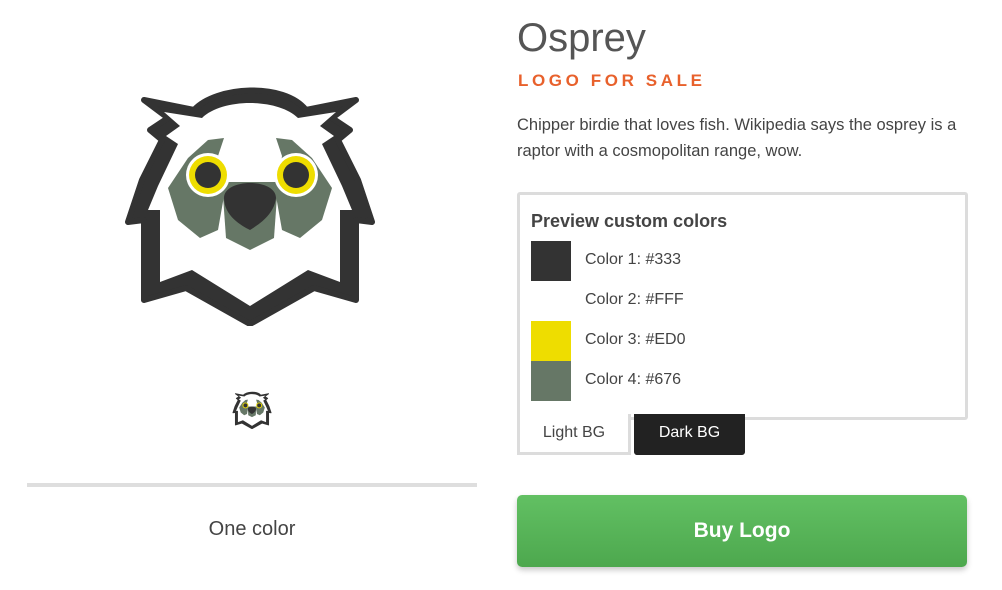 This screenshot has width=1002, height=590. Describe the element at coordinates (252, 529) in the screenshot. I see `one-color-variant-label: One color` at that location.